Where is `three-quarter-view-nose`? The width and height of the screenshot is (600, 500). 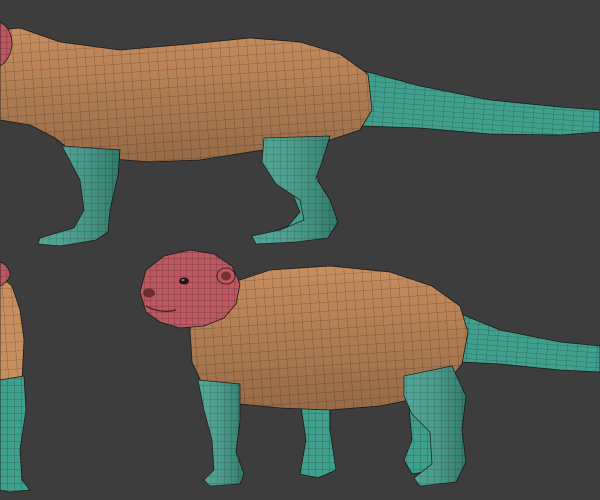
three-quarter-view-nose is located at coordinates (149, 293).